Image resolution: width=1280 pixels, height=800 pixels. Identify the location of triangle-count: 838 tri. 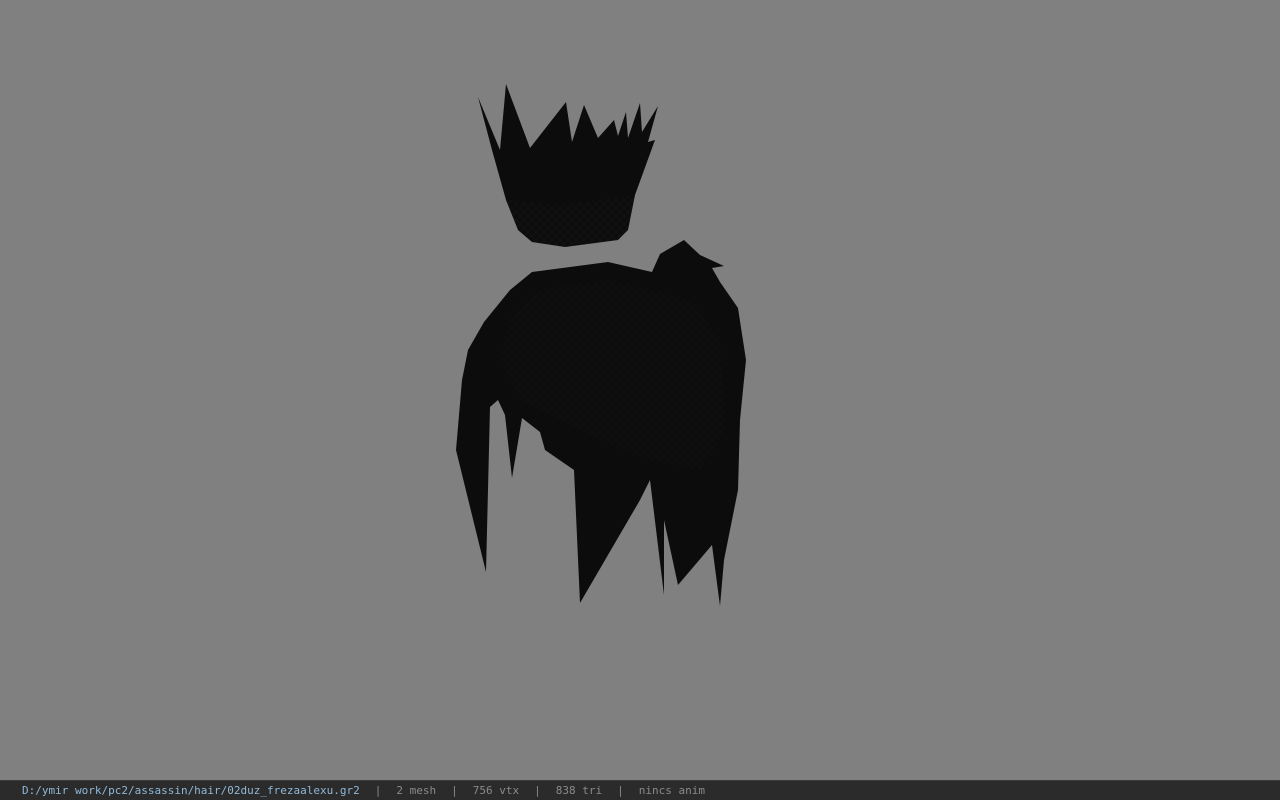
(579, 790).